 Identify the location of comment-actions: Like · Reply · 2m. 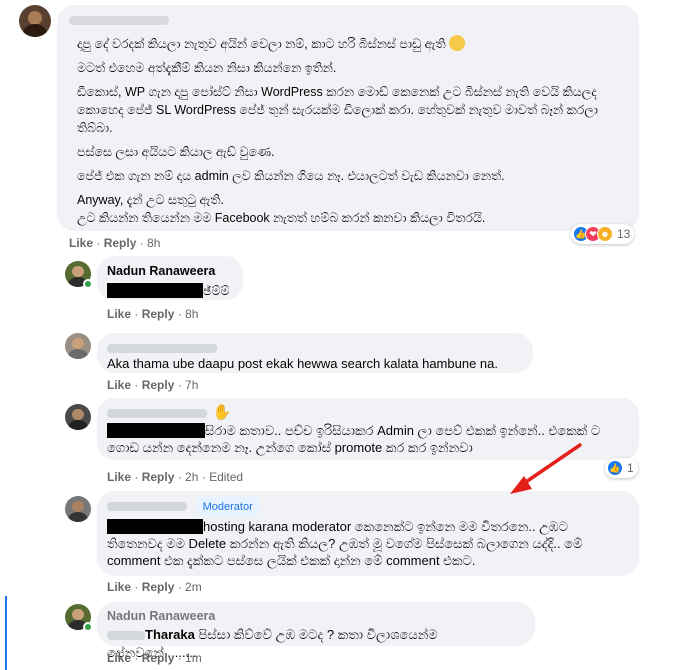
(154, 587).